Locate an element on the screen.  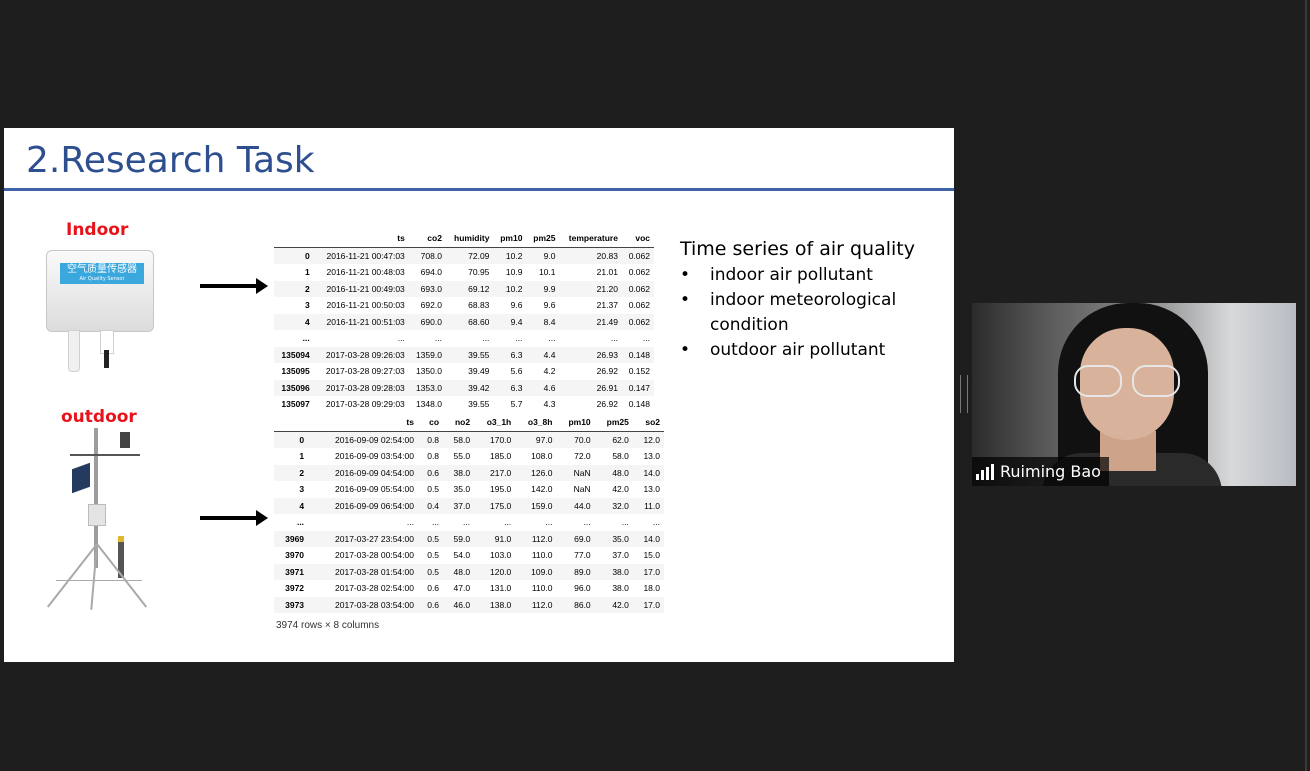
table-cell: 39.49 is located at coordinates (479, 371).